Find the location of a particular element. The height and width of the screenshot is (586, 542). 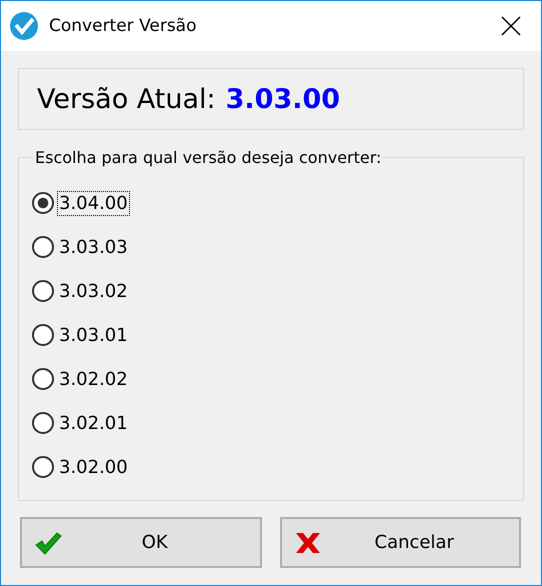

cancel-button: Cancelar is located at coordinates (400, 542).